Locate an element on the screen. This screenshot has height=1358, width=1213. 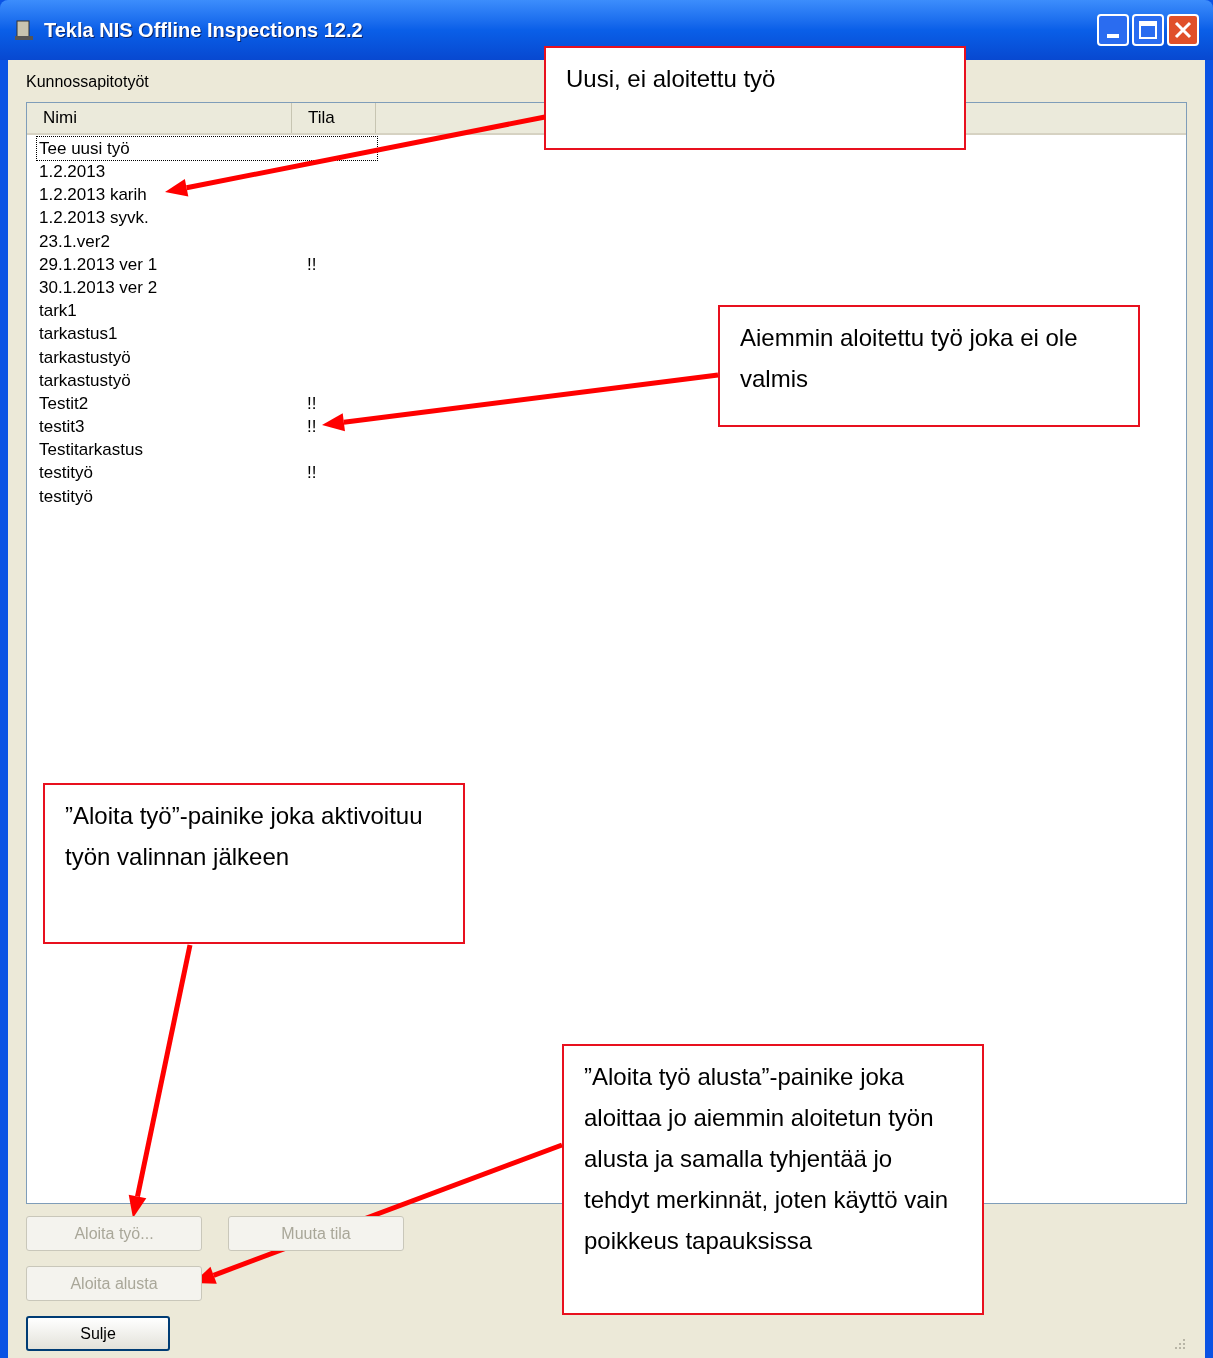
list-row: 1.2.2013 syvk. is located at coordinates (207, 218).